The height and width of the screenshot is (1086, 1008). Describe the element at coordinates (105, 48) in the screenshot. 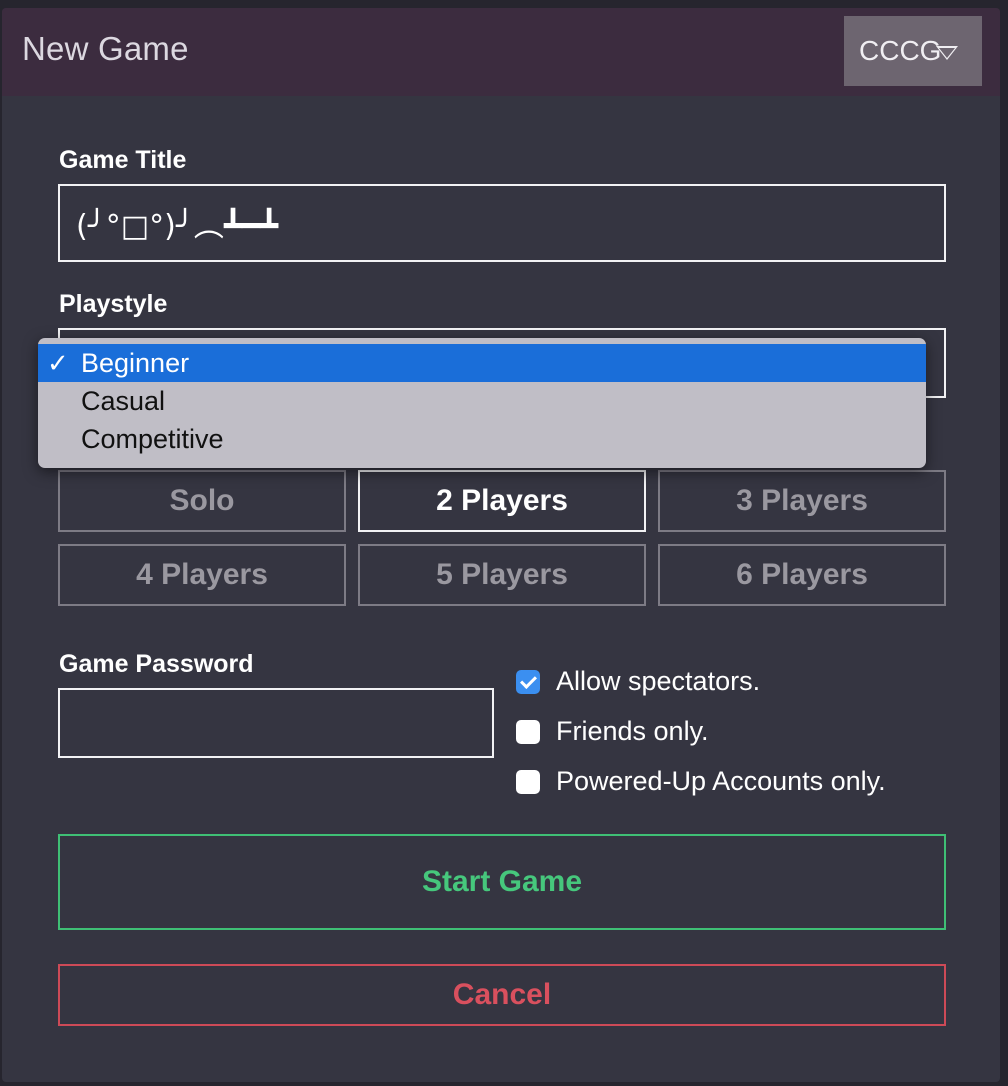

I see `dialog-title: New Game` at that location.